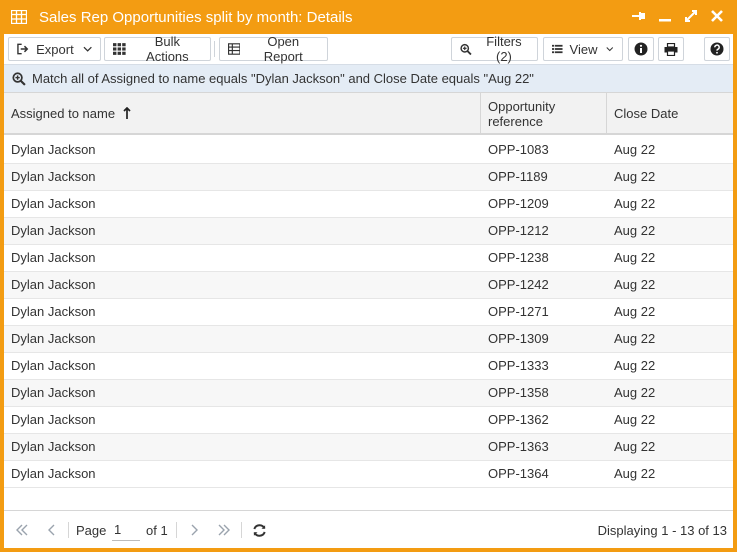  I want to click on help-button, so click(717, 49).